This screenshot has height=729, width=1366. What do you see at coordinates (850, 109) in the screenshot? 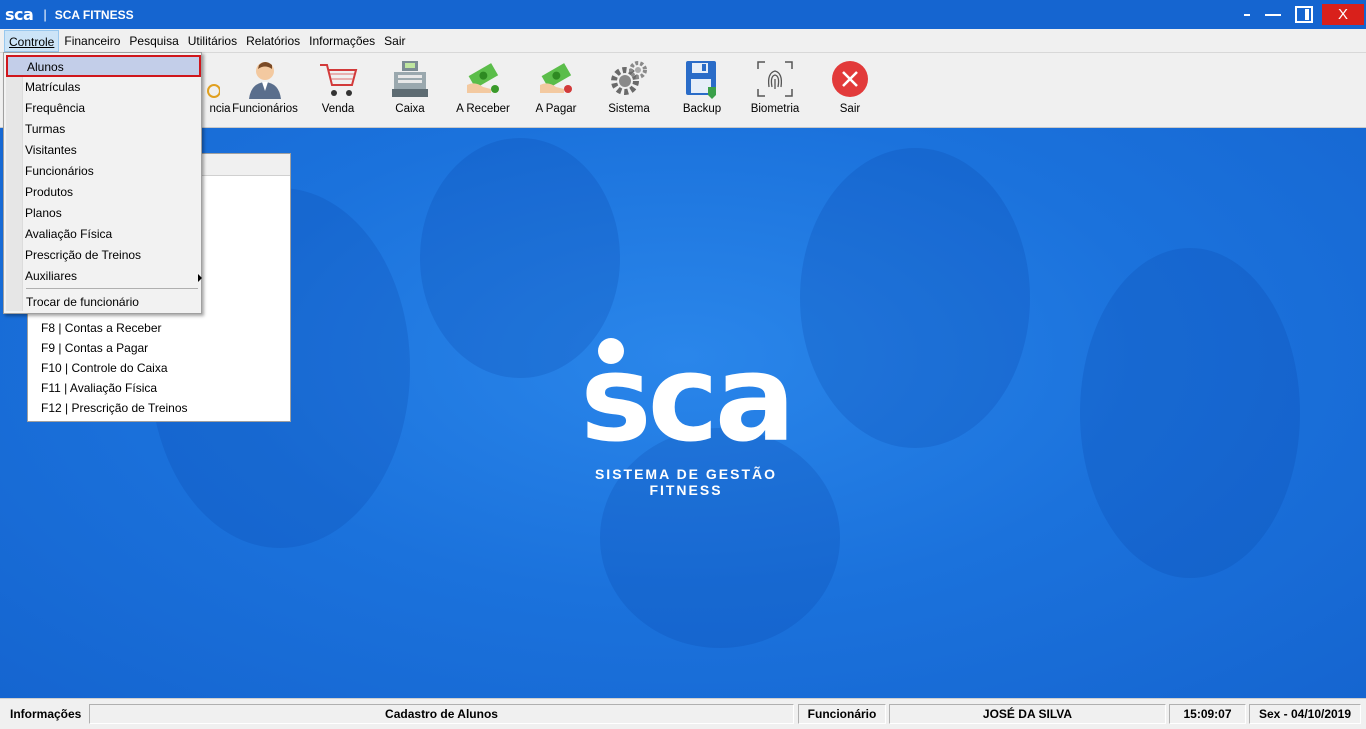
I see `toolbar-sair-label: Sair` at bounding box center [850, 109].